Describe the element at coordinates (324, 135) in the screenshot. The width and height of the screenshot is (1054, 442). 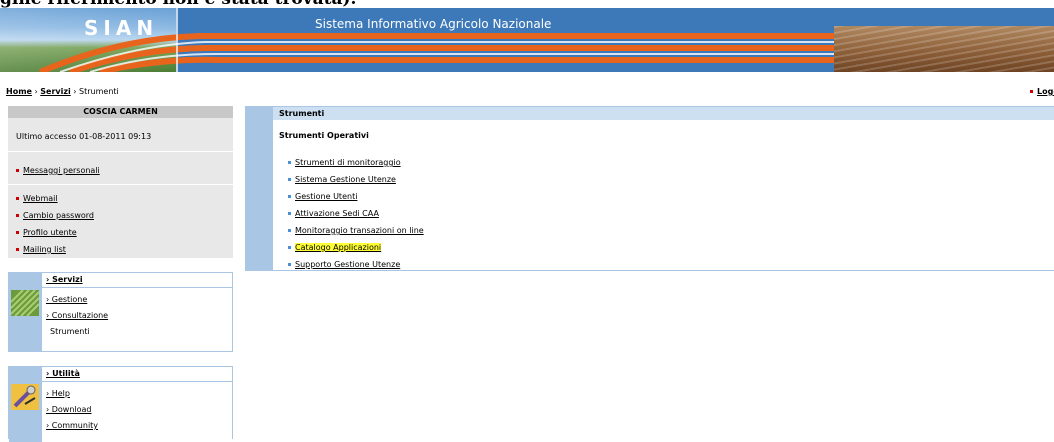
I see `section-subtitle: Strumenti Operativi` at that location.